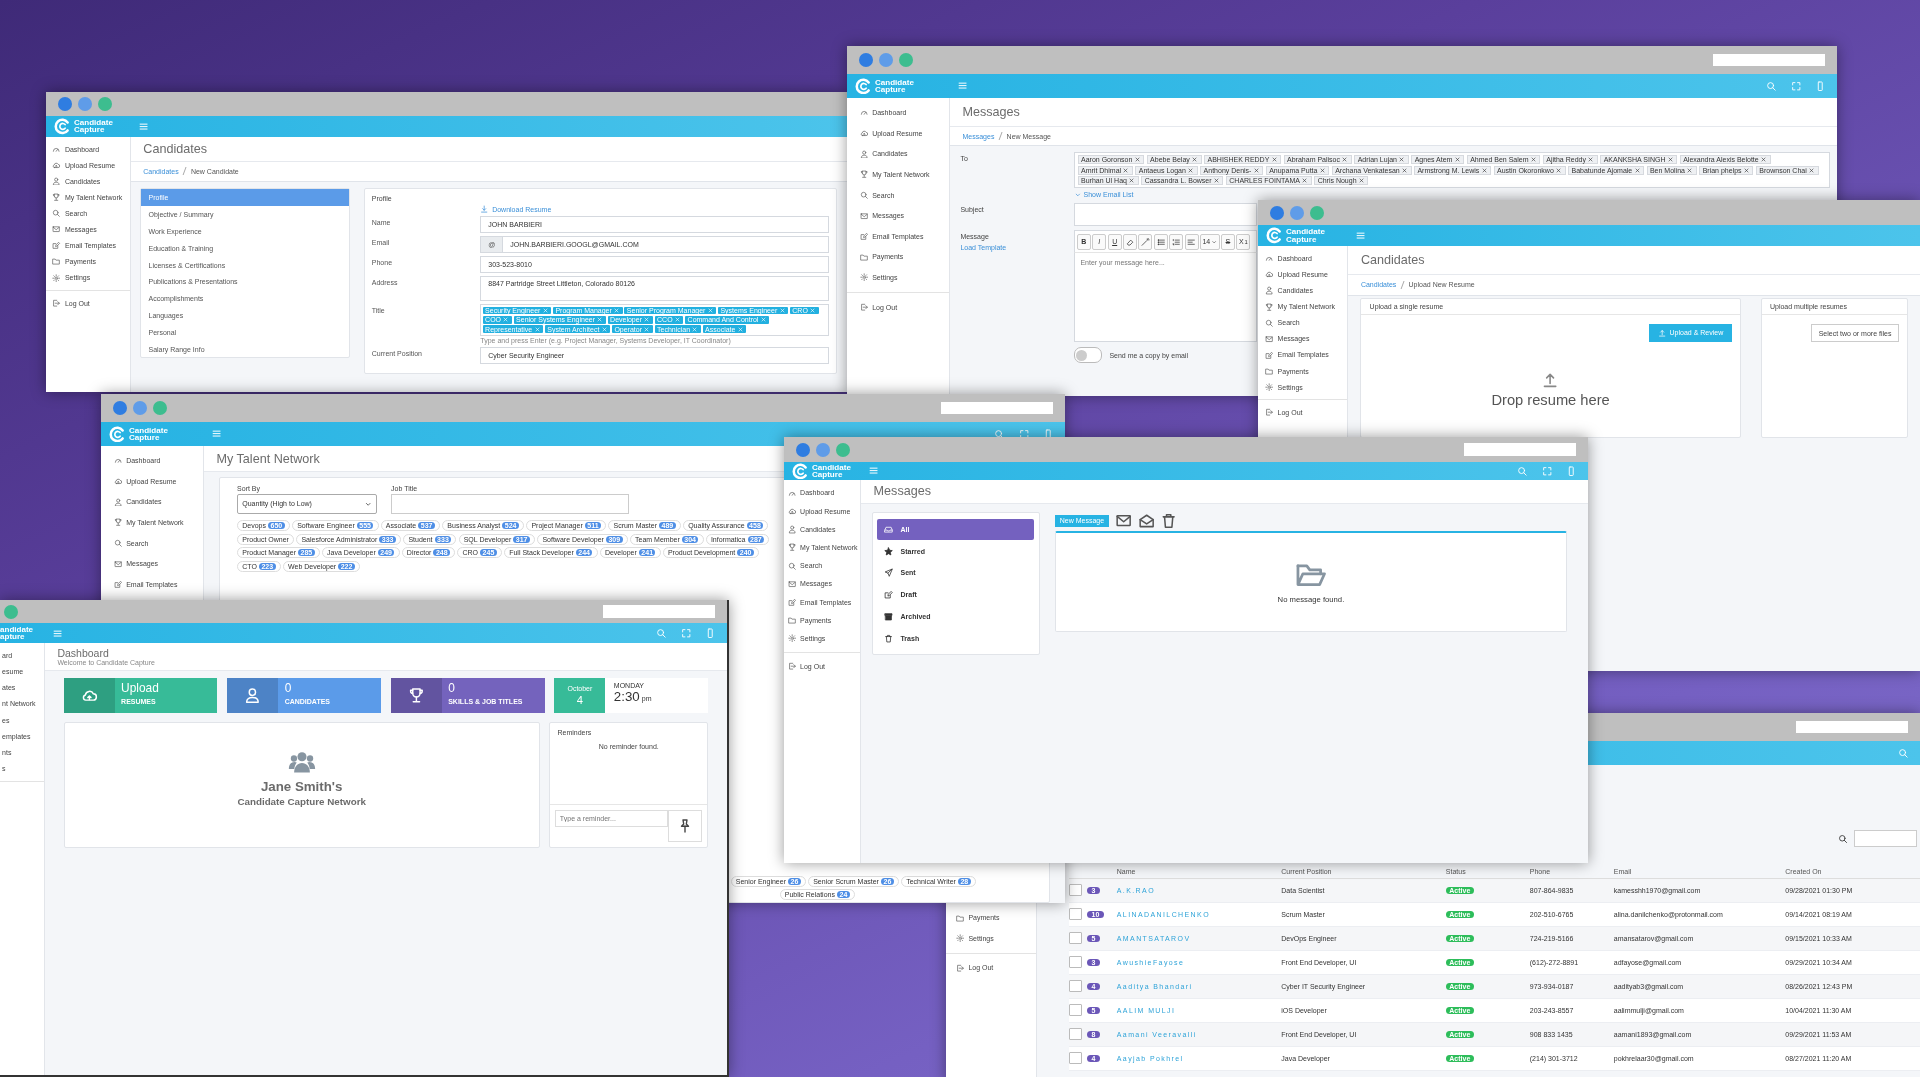 This screenshot has width=1920, height=1077. I want to click on job-title-field, so click(510, 504).